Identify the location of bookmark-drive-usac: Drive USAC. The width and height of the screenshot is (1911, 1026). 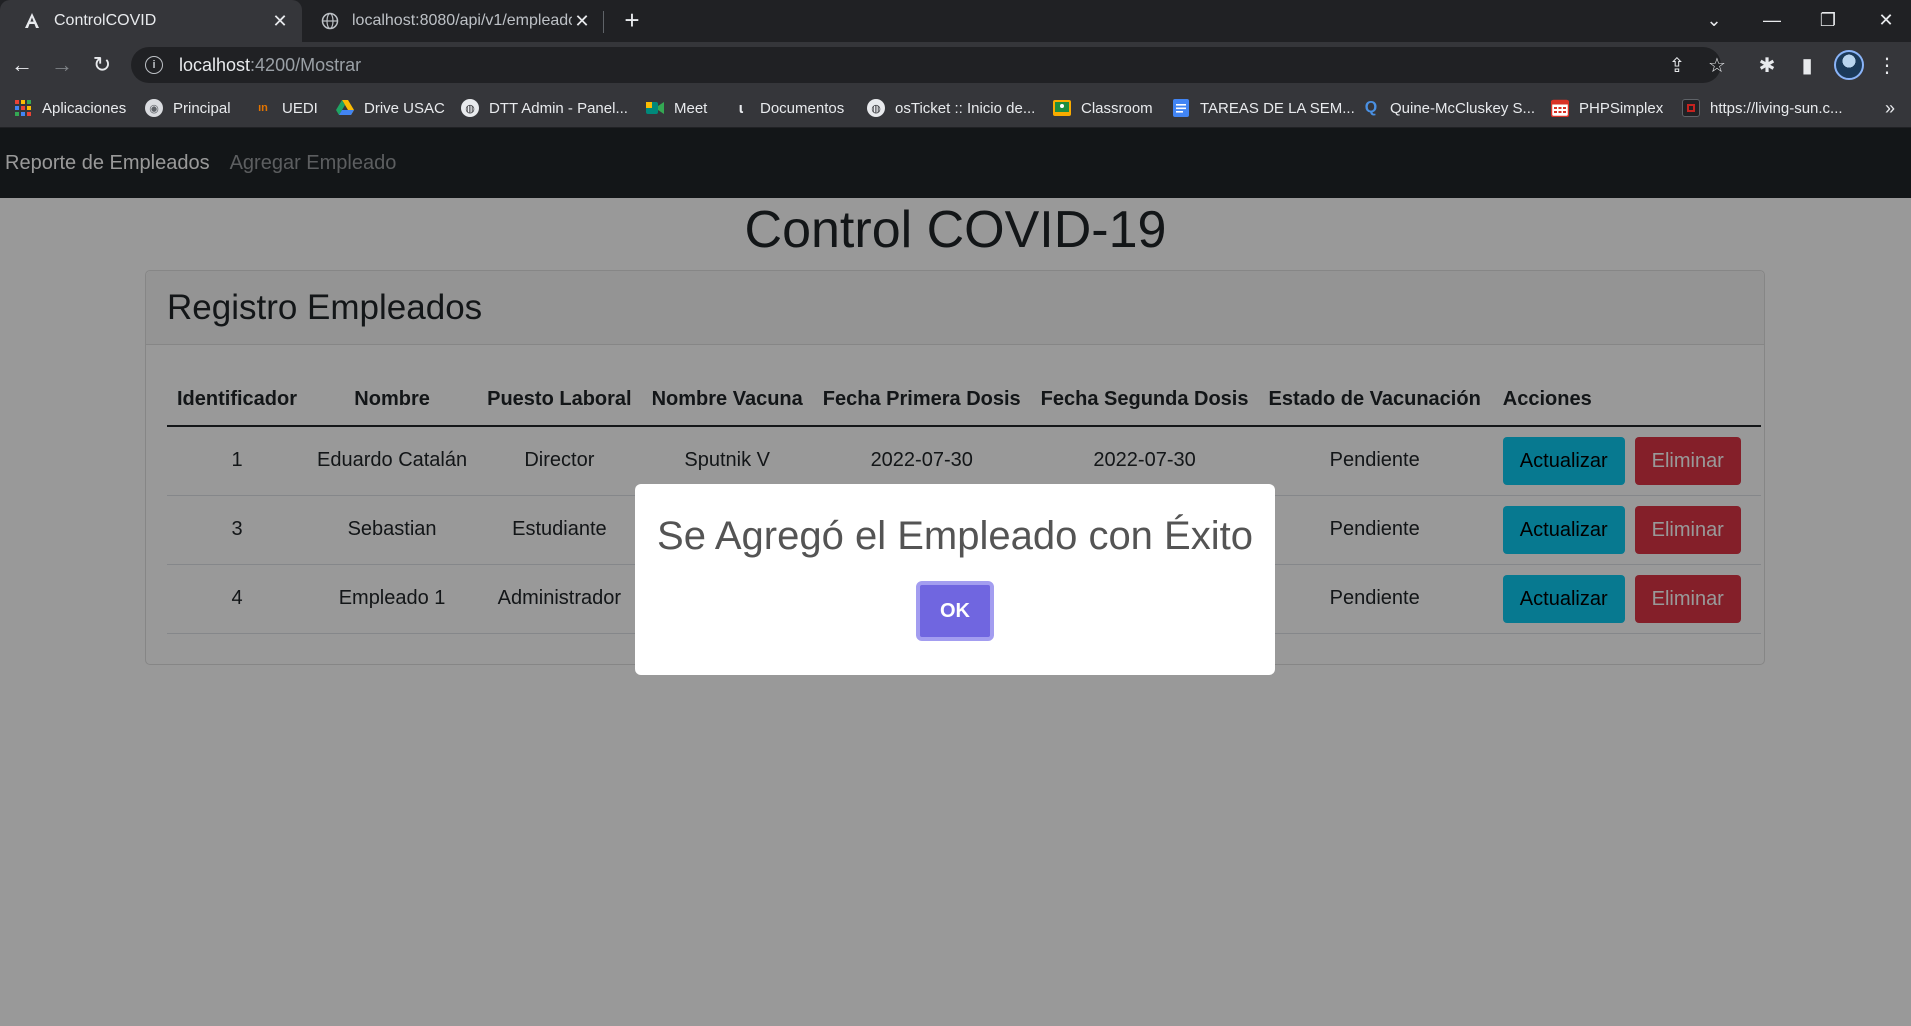
(390, 108).